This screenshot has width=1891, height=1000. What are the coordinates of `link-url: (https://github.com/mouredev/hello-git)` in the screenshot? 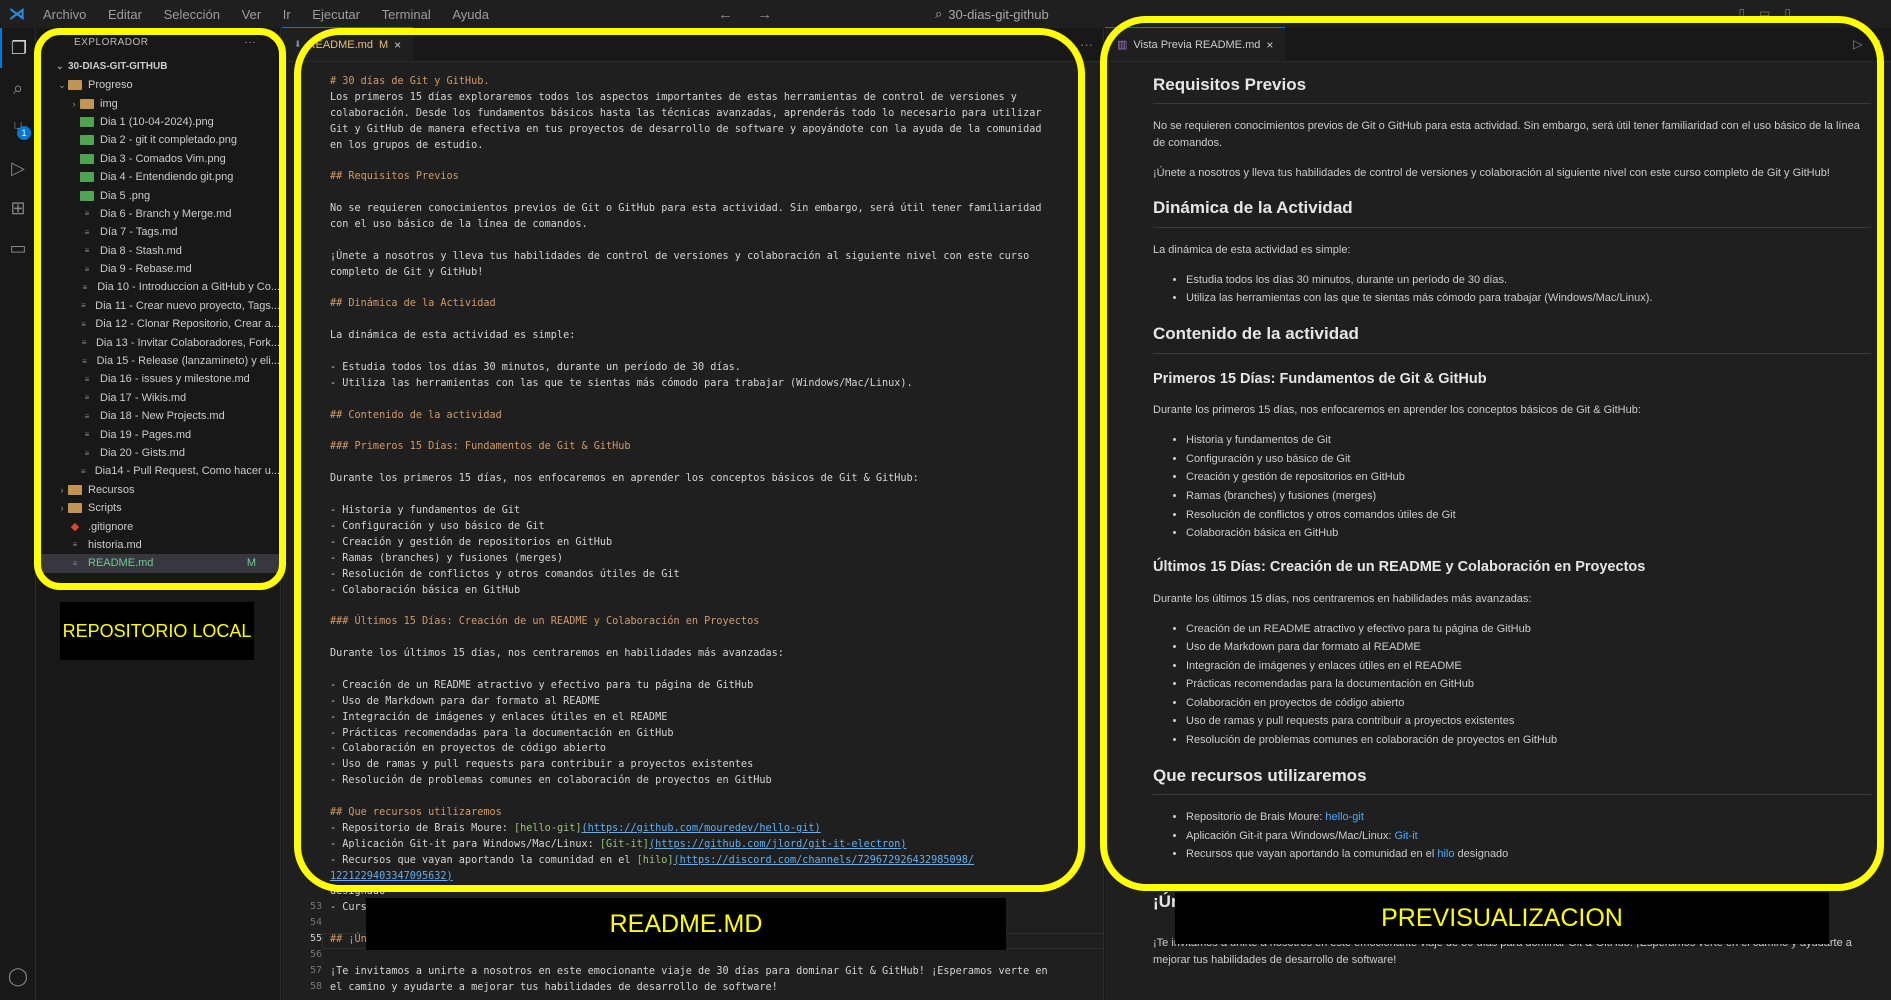 It's located at (700, 828).